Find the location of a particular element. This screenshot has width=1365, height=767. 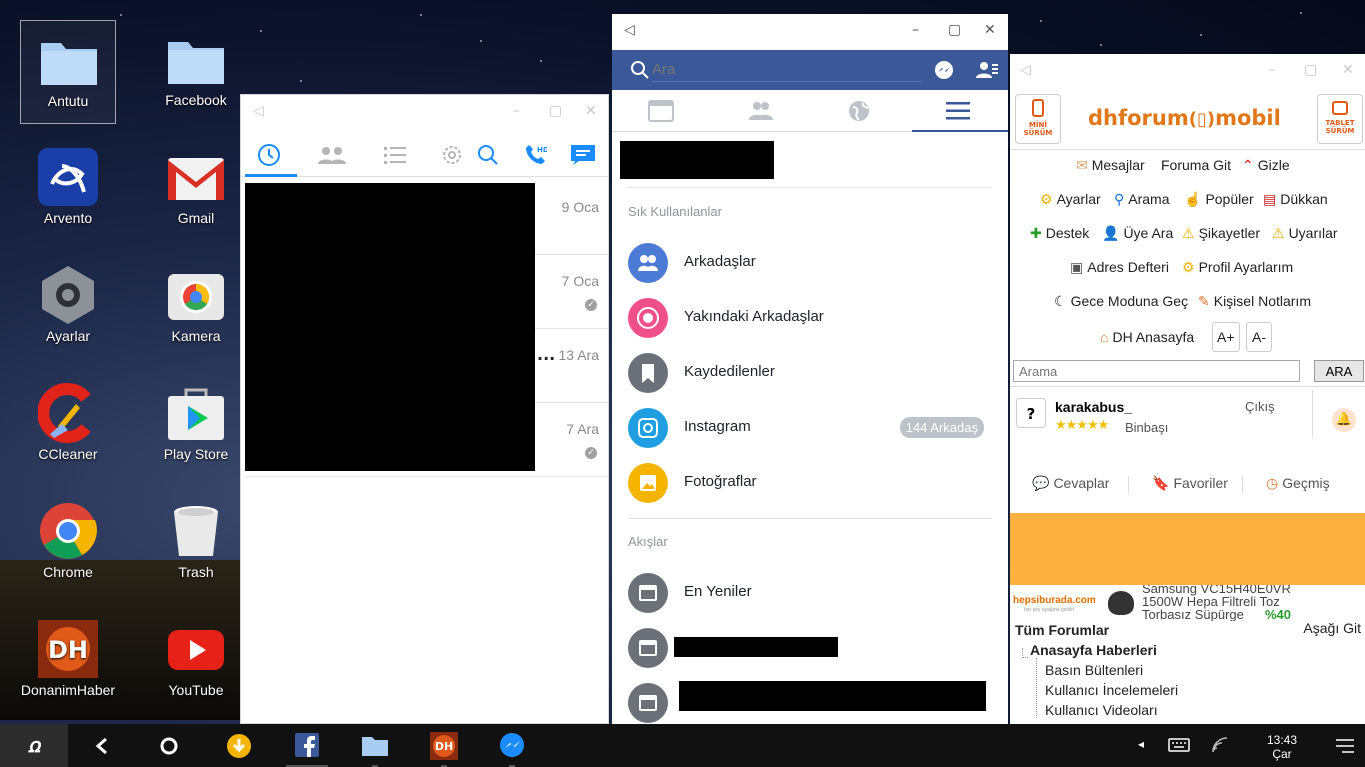

menu-item-most-recent: En Yeniler is located at coordinates (810, 593).